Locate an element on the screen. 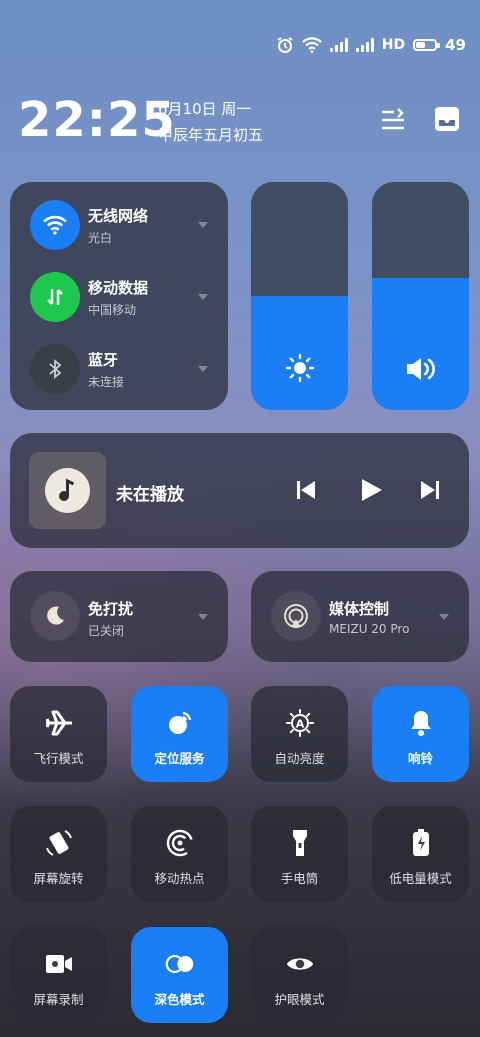  tile-label: 自动亮度 is located at coordinates (299, 758).